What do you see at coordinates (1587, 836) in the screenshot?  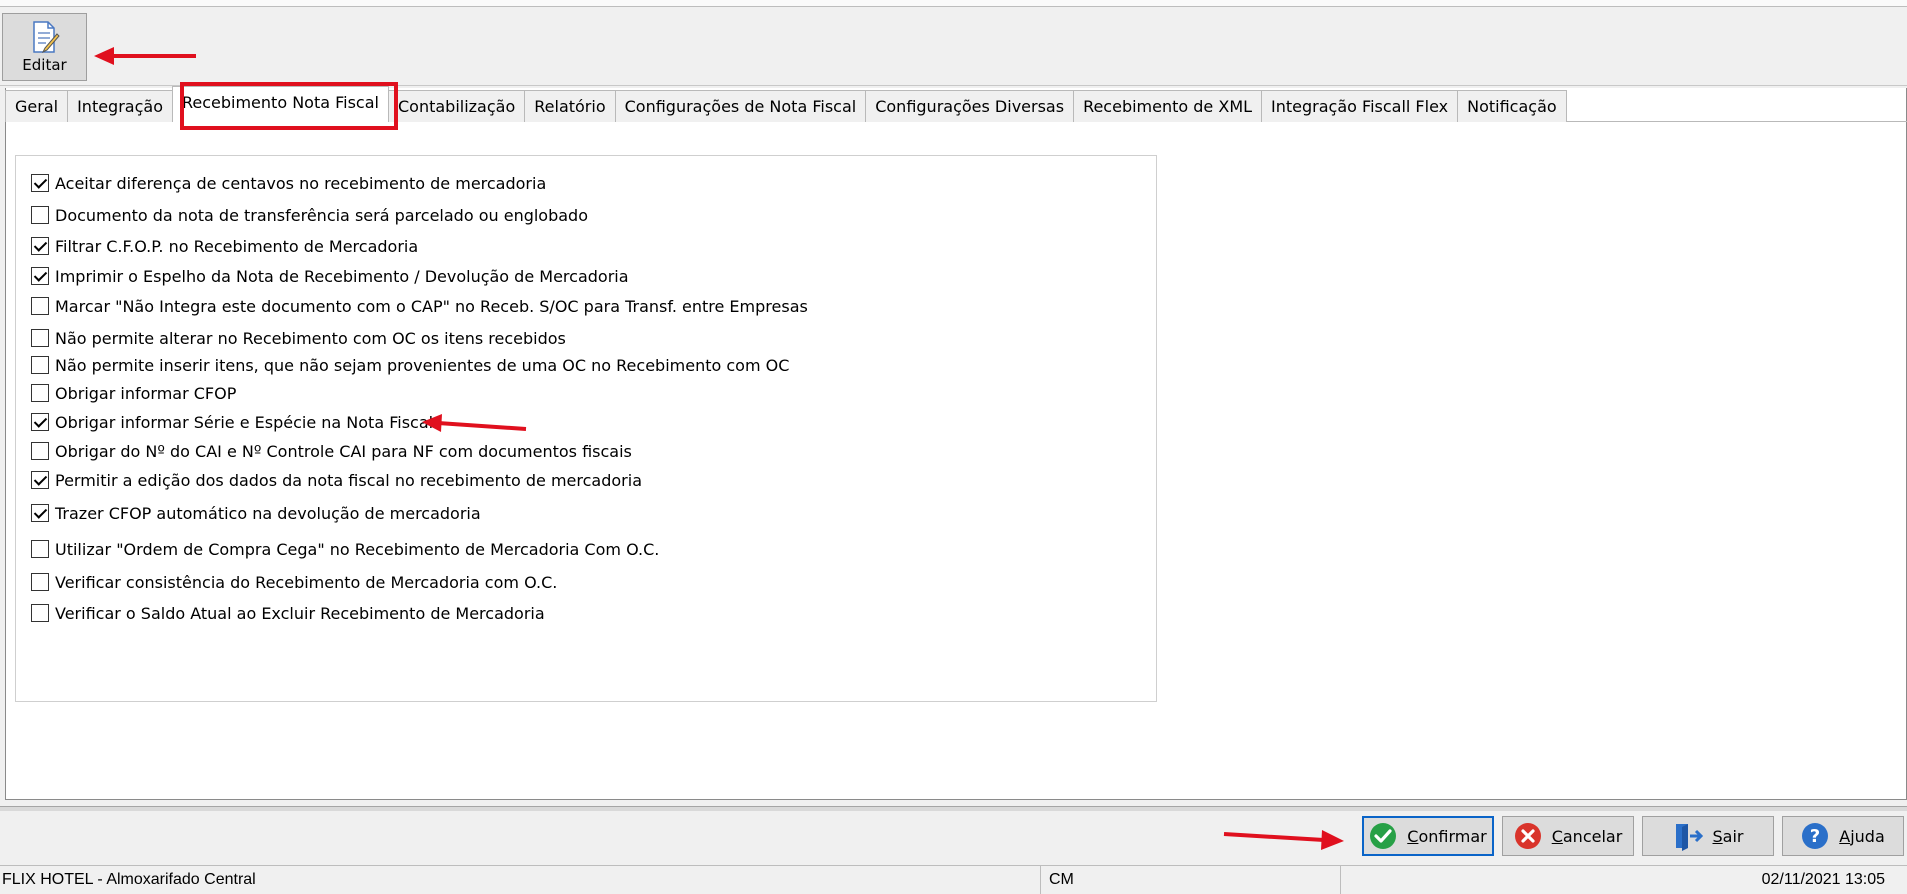 I see `cancel-label: Cancelar` at bounding box center [1587, 836].